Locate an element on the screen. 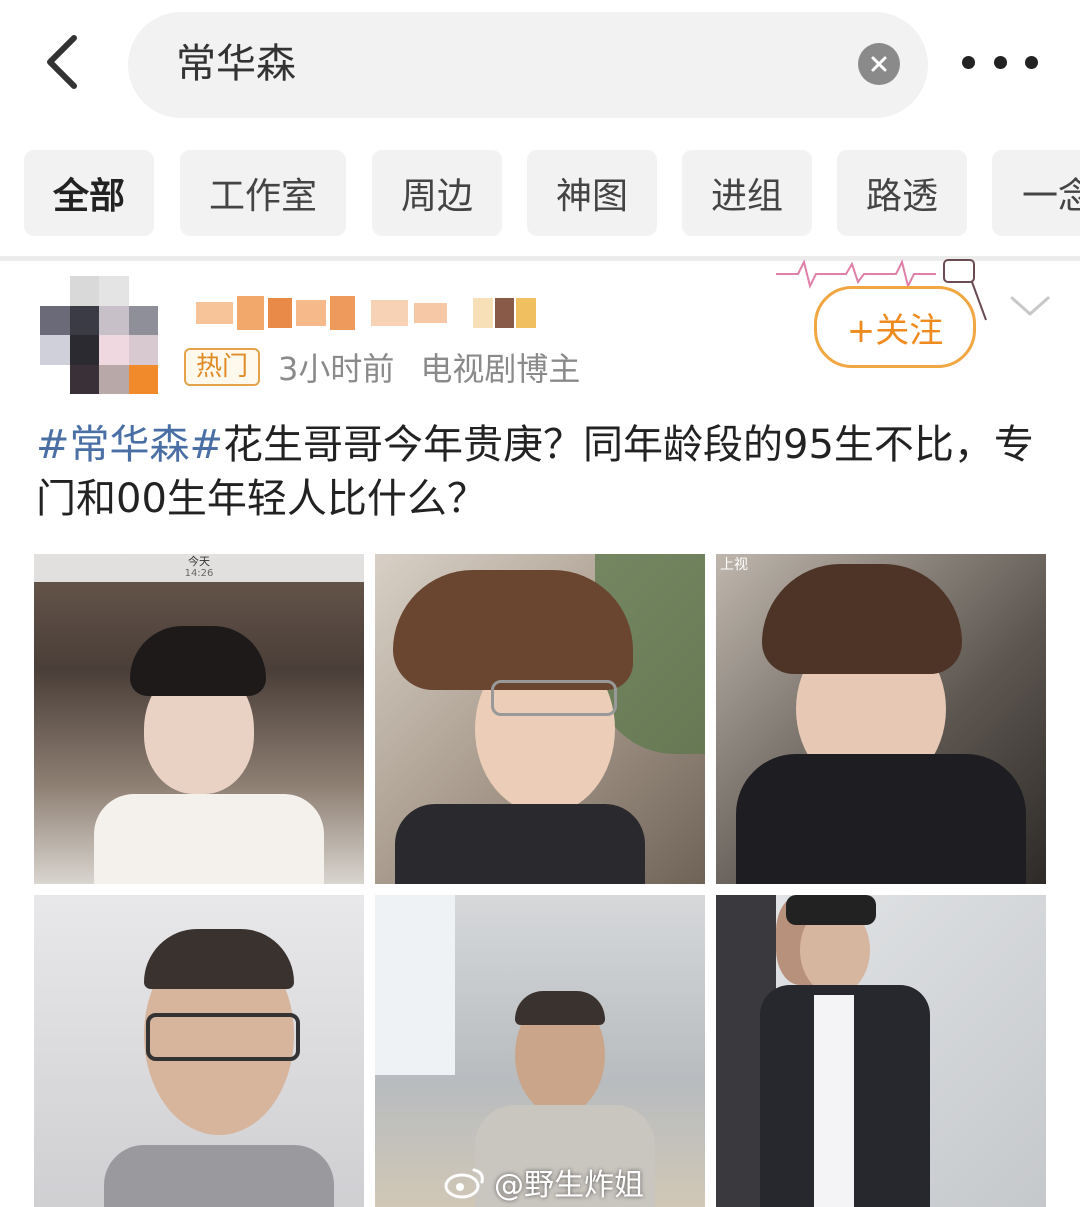  tab-yinian: 一念 is located at coordinates (1036, 193).